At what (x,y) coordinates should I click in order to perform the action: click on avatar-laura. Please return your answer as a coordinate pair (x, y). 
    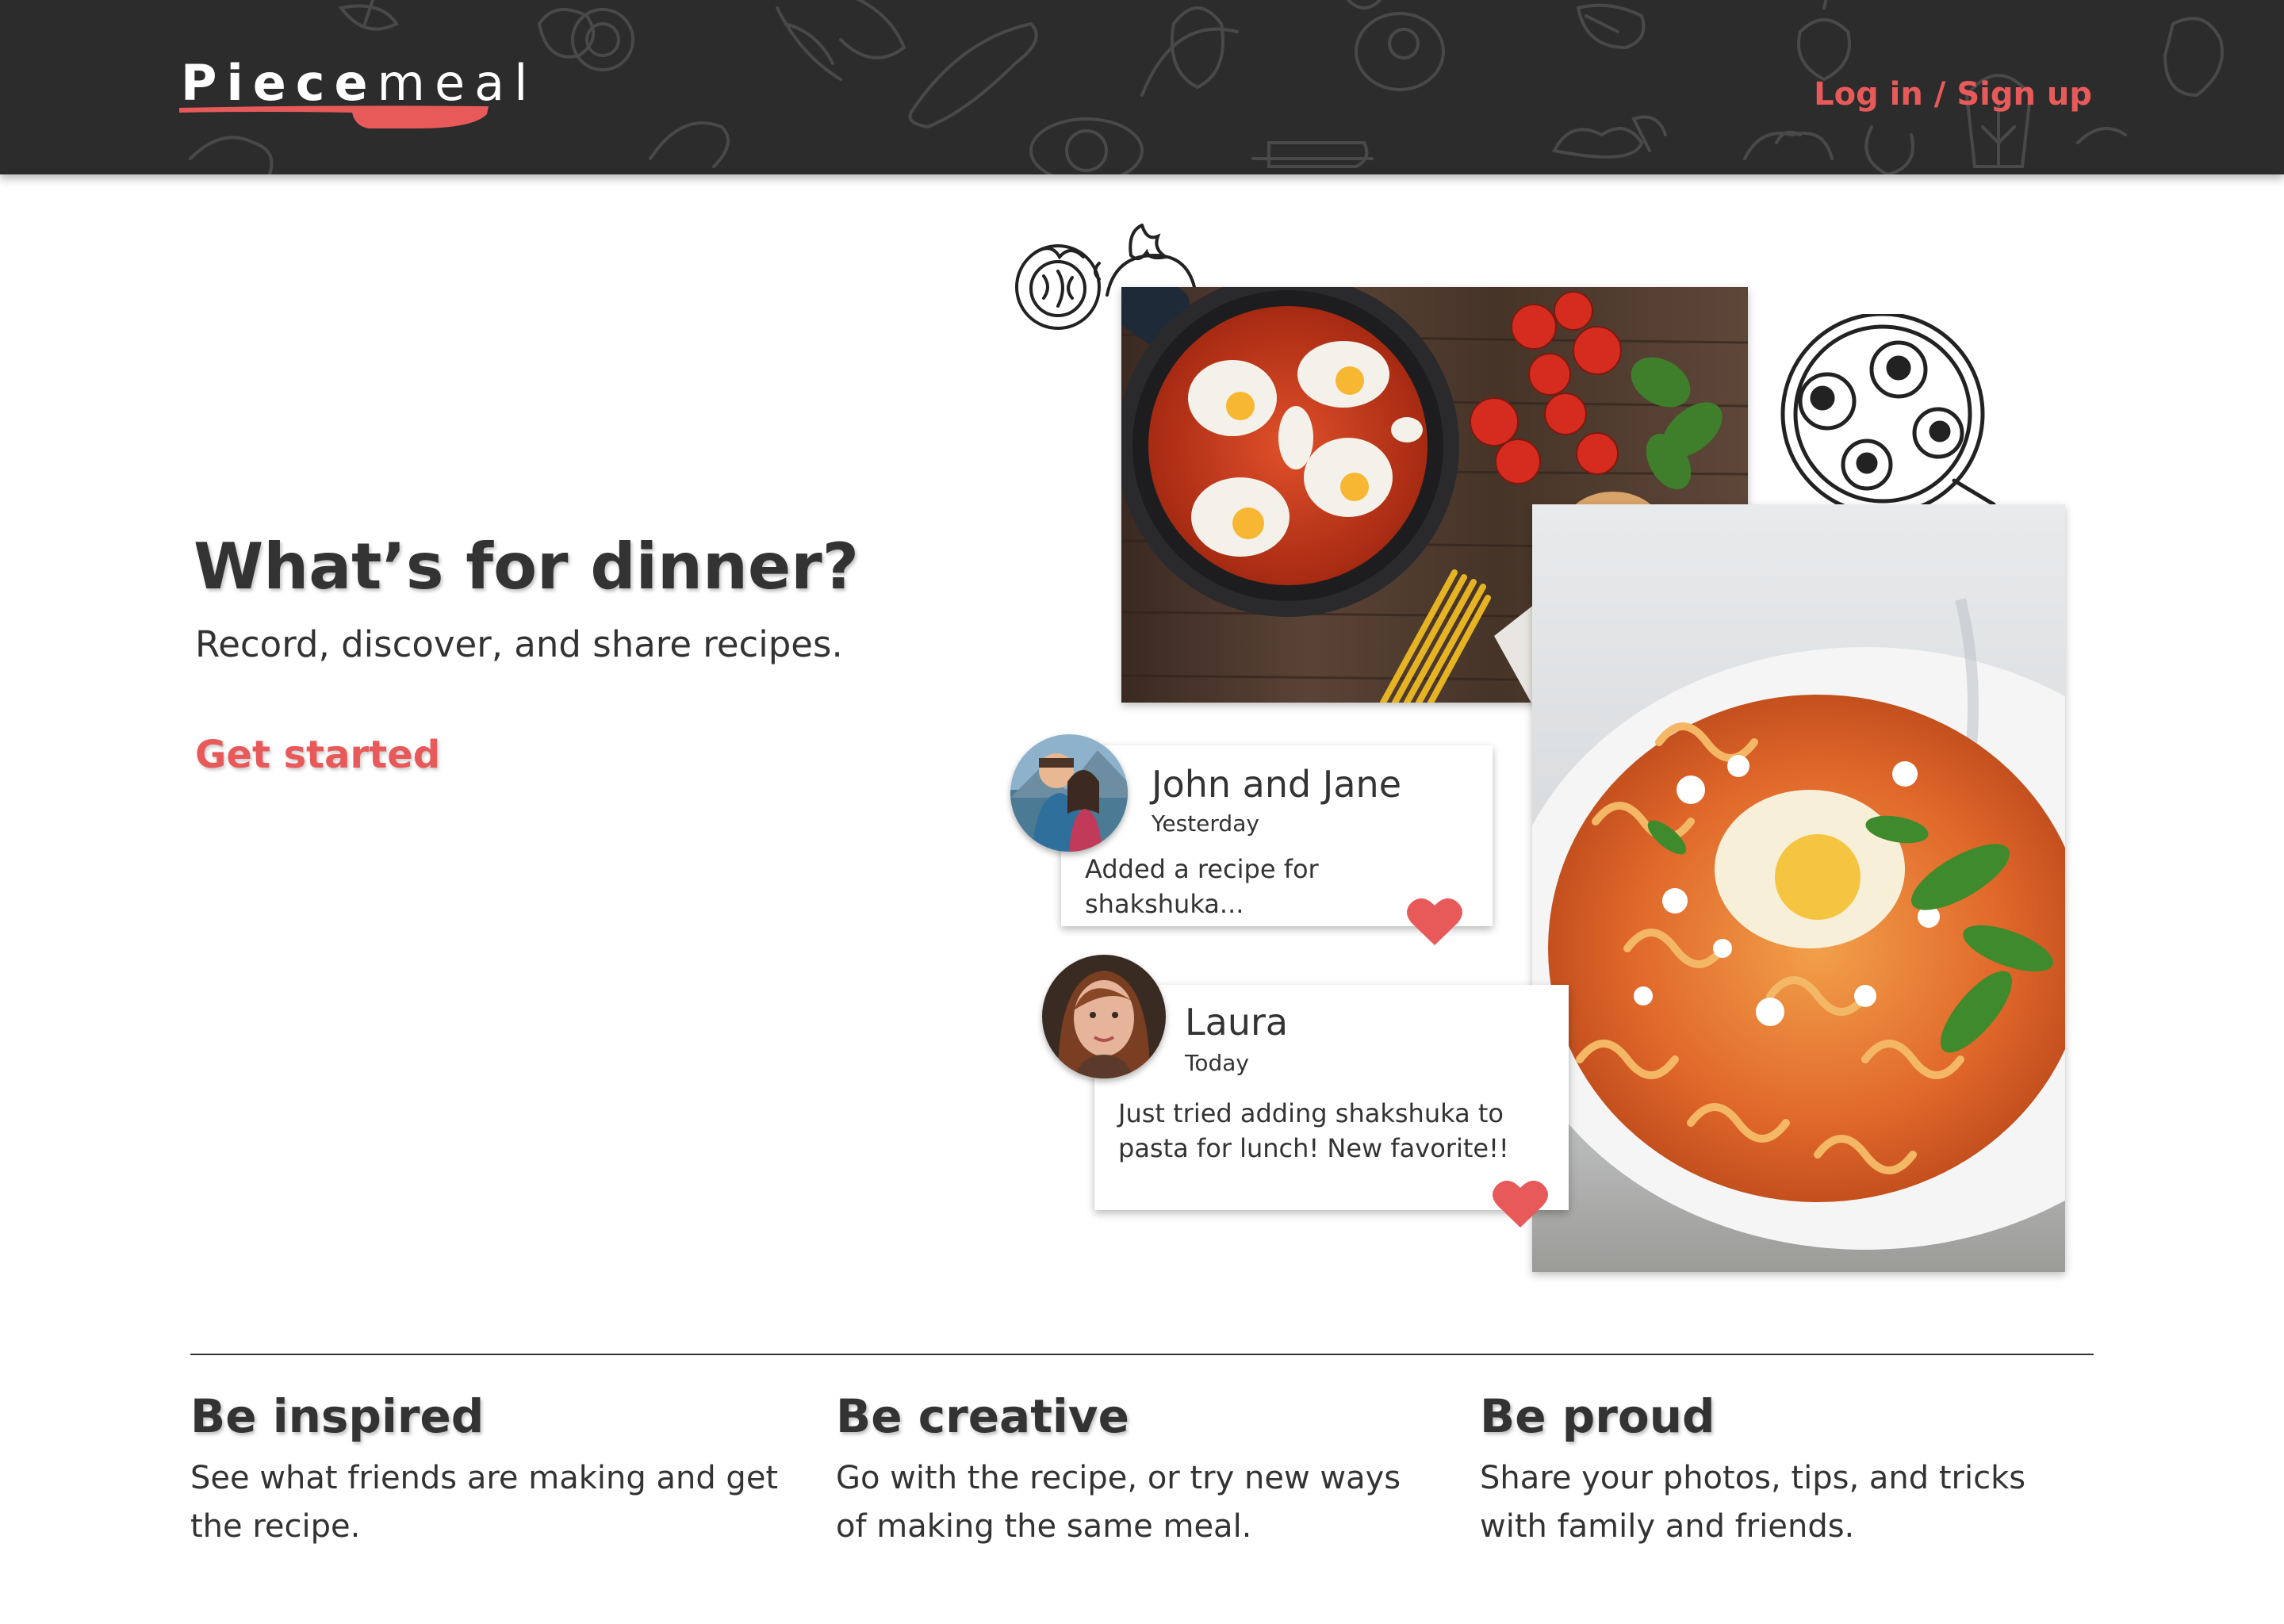
    Looking at the image, I should click on (1104, 1016).